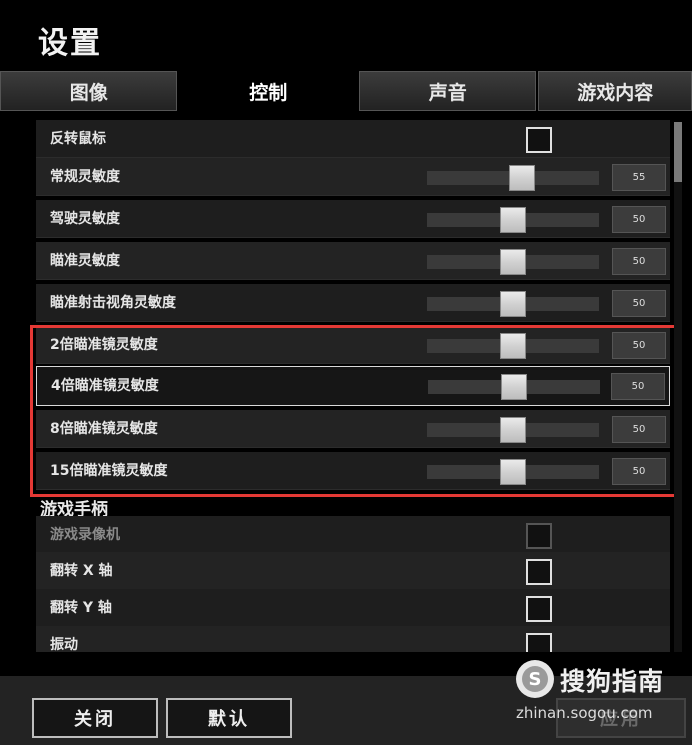  What do you see at coordinates (447, 91) in the screenshot?
I see `tab-sound: 声音` at bounding box center [447, 91].